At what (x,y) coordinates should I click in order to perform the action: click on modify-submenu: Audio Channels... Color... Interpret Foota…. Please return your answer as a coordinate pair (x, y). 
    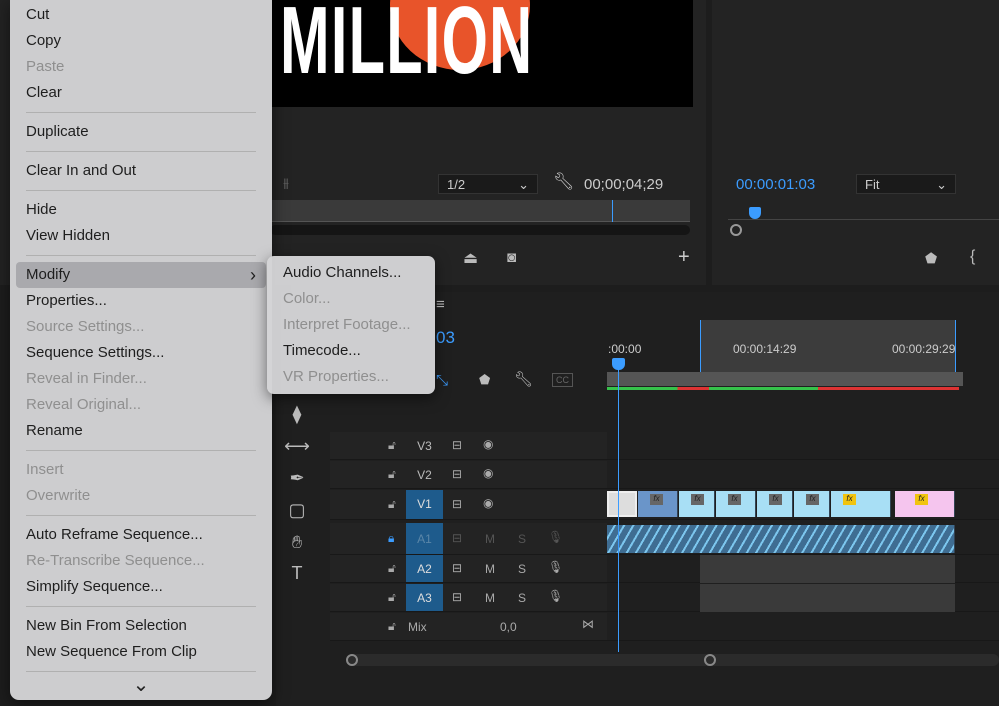
    Looking at the image, I should click on (351, 325).